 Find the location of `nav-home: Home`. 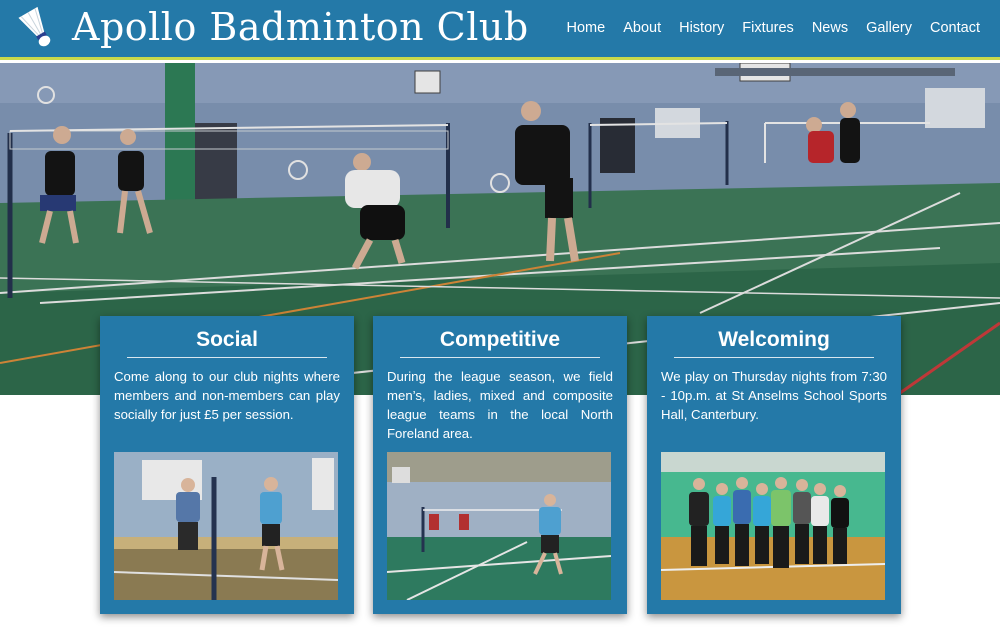

nav-home: Home is located at coordinates (586, 28).